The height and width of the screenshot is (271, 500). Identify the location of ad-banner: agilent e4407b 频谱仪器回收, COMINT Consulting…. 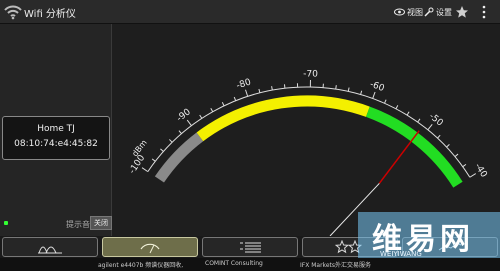
(250, 264).